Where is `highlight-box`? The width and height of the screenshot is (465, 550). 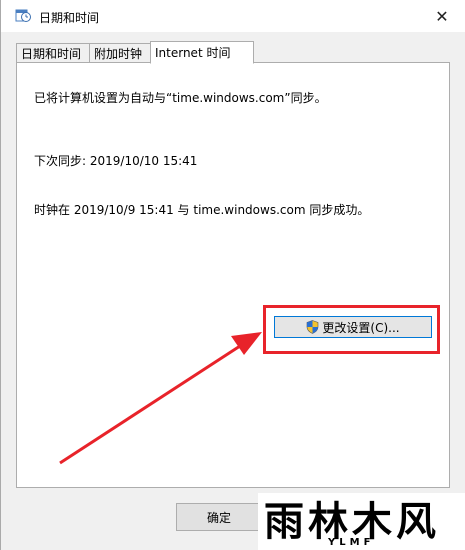
highlight-box is located at coordinates (351, 329).